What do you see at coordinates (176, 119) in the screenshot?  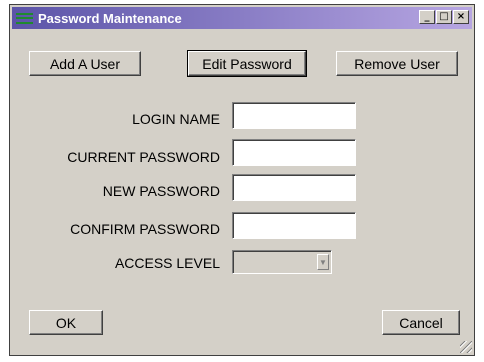 I see `login-name-label: LOGIN NAME` at bounding box center [176, 119].